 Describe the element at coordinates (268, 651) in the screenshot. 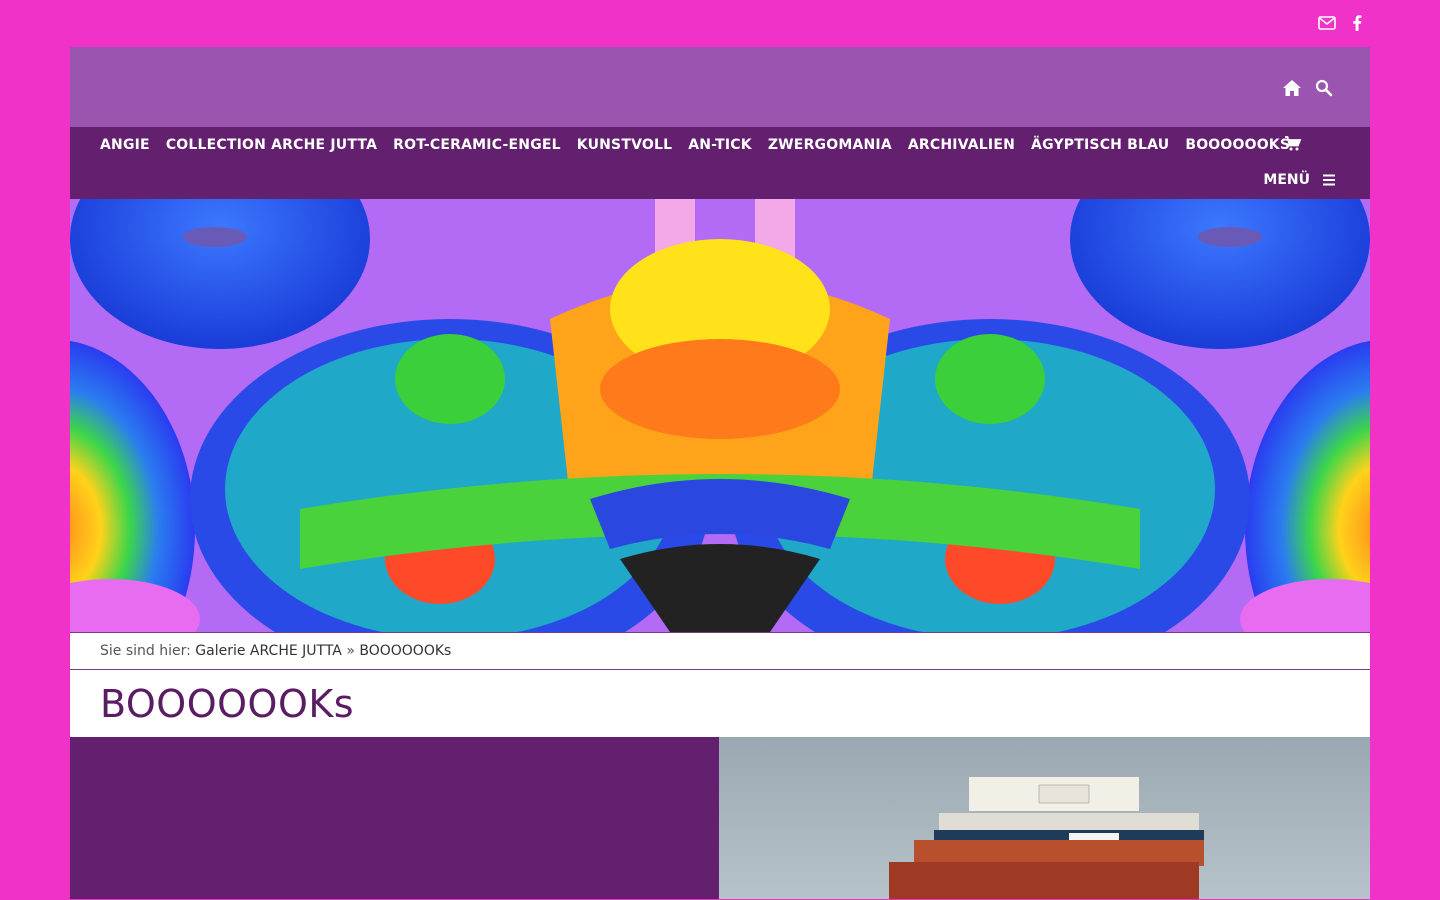

I see `breadcrumb-home-link: Galerie ARCHE JUTTA` at that location.